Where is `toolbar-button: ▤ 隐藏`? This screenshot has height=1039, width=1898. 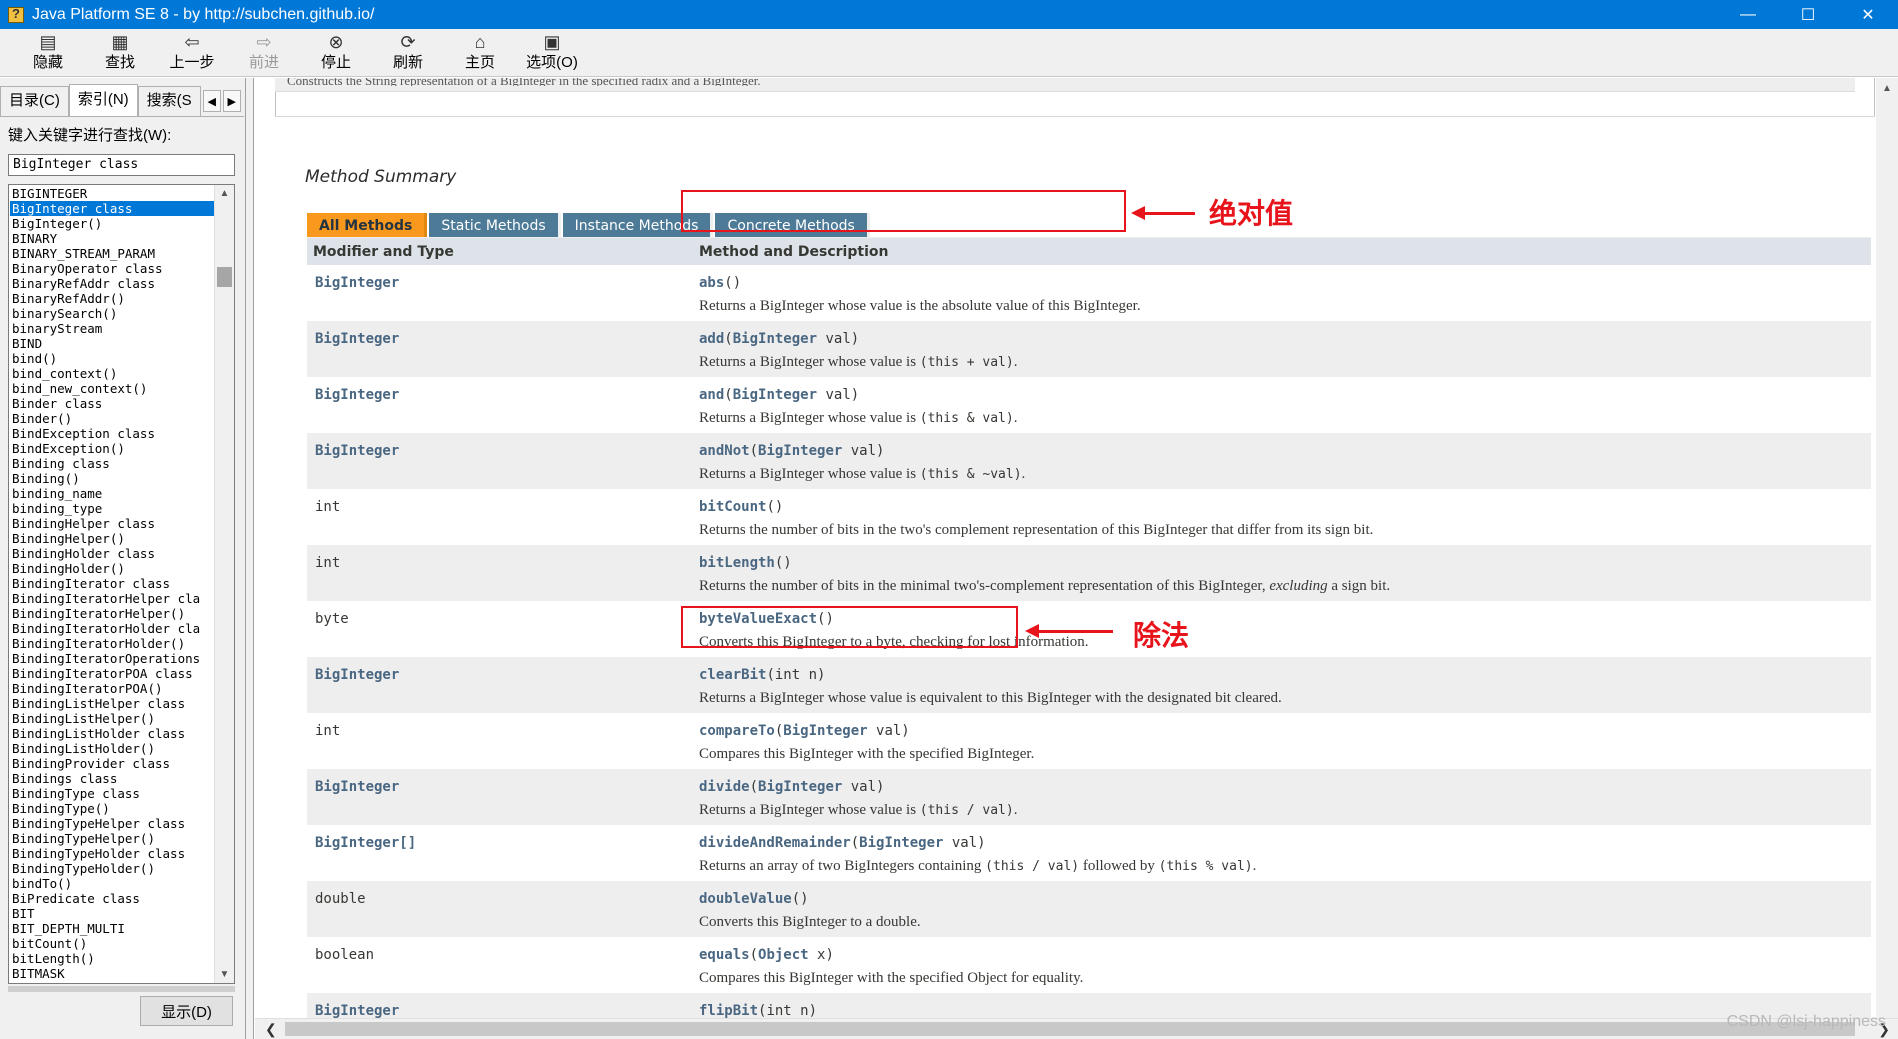
toolbar-button: ▤ 隐藏 is located at coordinates (48, 52).